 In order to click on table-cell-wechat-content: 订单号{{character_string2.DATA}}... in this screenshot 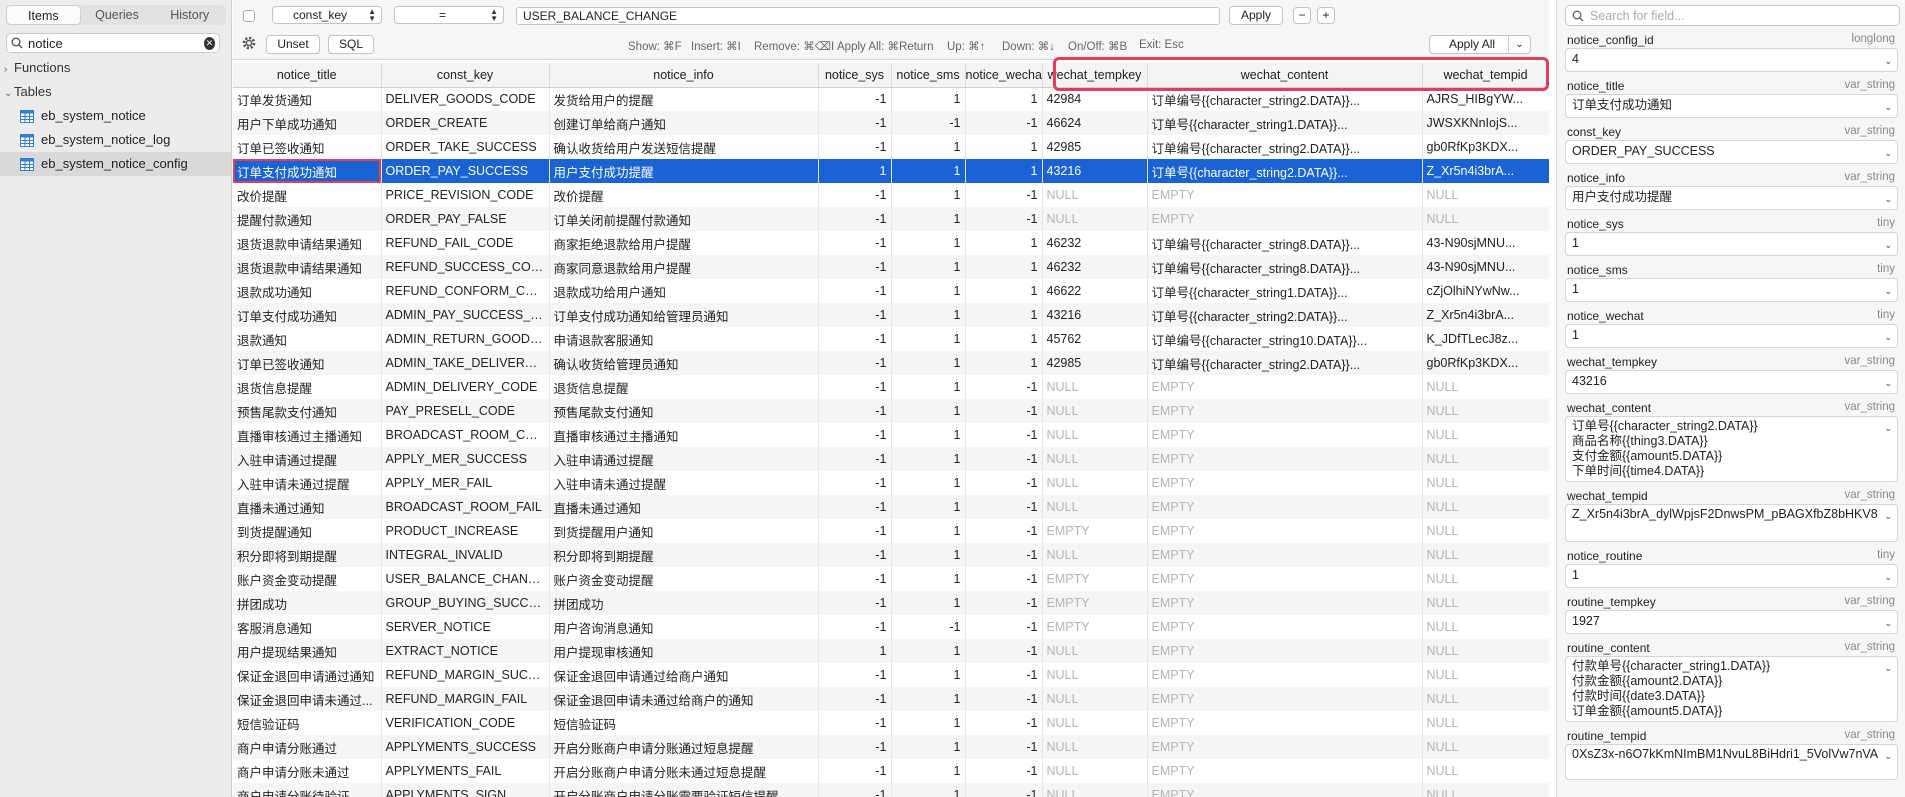, I will do `click(1285, 315)`.